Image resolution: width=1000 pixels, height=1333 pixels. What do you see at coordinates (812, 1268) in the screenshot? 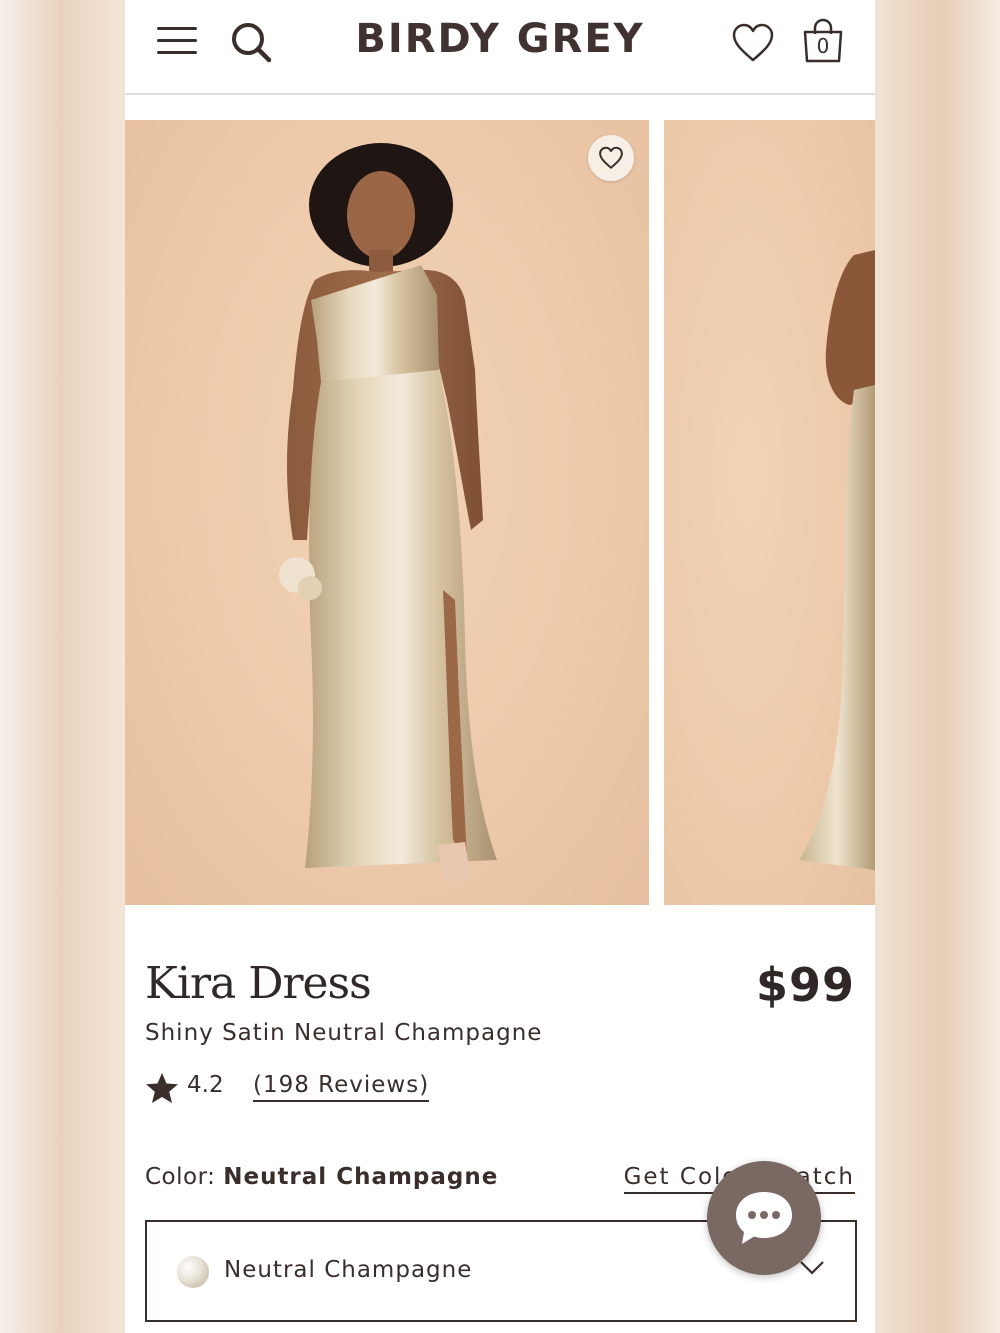
I see `chevron-down-icon` at bounding box center [812, 1268].